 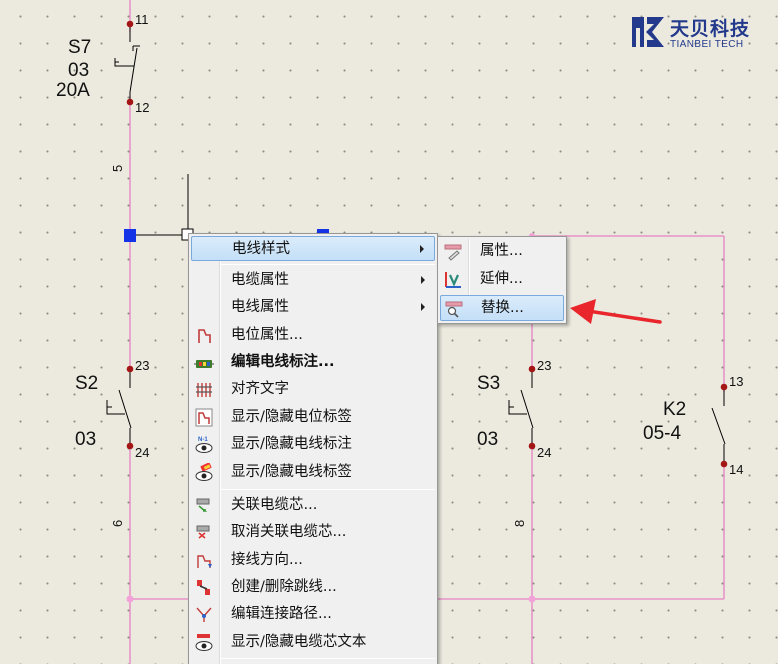 I want to click on link-core-icon, so click(x=203, y=505).